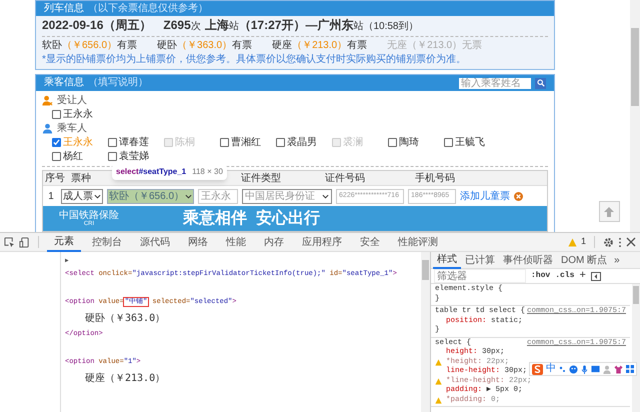 The image size is (640, 412). What do you see at coordinates (608, 242) in the screenshot?
I see `settings-icon` at bounding box center [608, 242].